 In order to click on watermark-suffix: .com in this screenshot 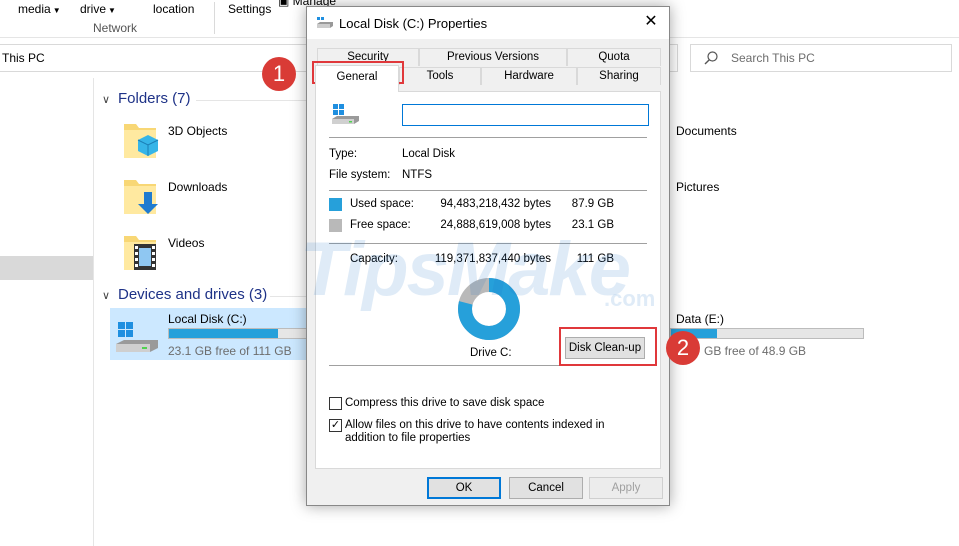, I will do `click(630, 298)`.